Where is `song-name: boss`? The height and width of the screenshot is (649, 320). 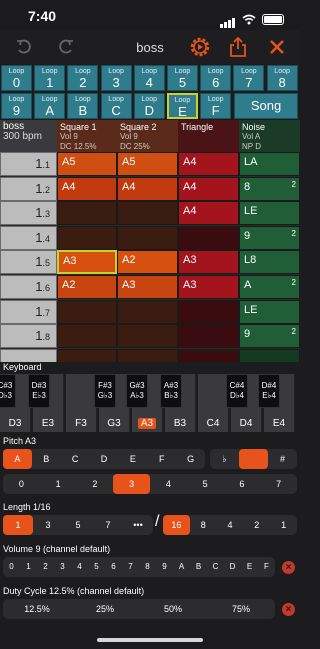
song-name: boss is located at coordinates (150, 47).